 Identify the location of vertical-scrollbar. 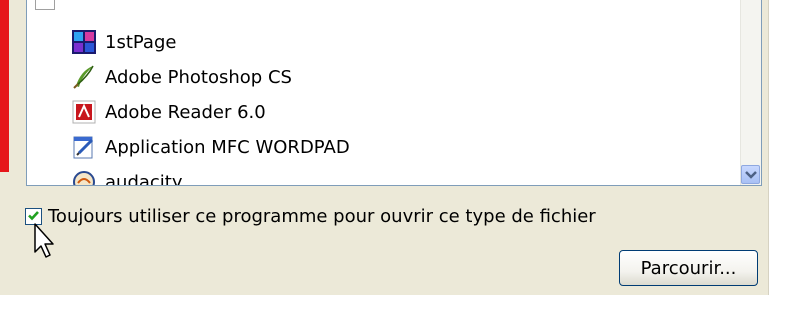
(750, 92).